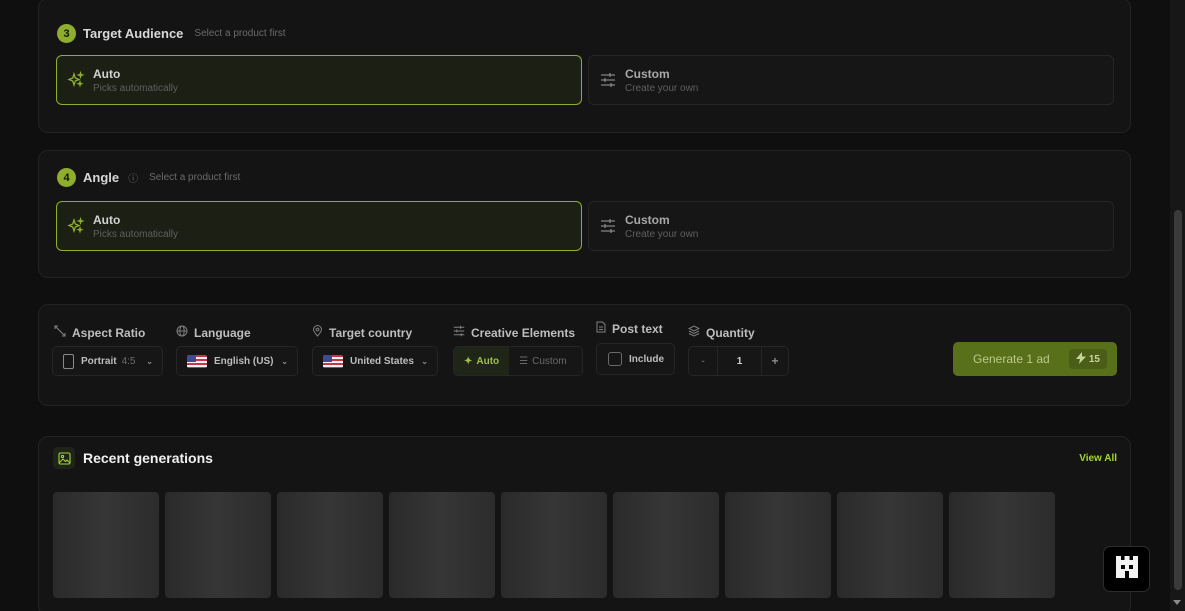  What do you see at coordinates (182, 332) in the screenshot?
I see `globe-icon` at bounding box center [182, 332].